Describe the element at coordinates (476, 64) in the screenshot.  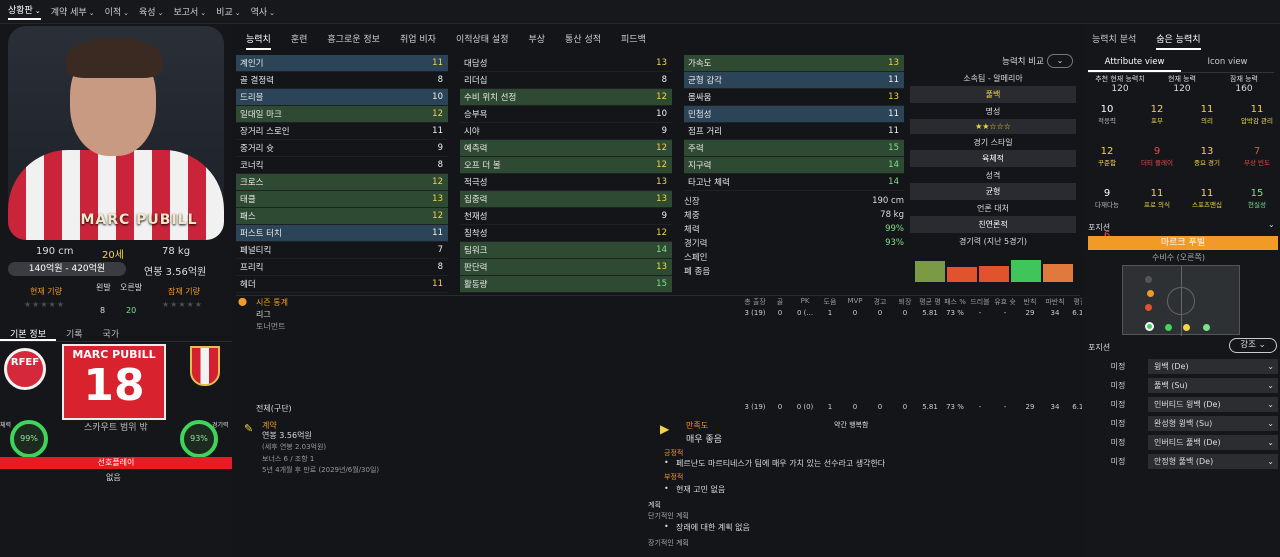
I see `attribute-name: 대담성` at that location.